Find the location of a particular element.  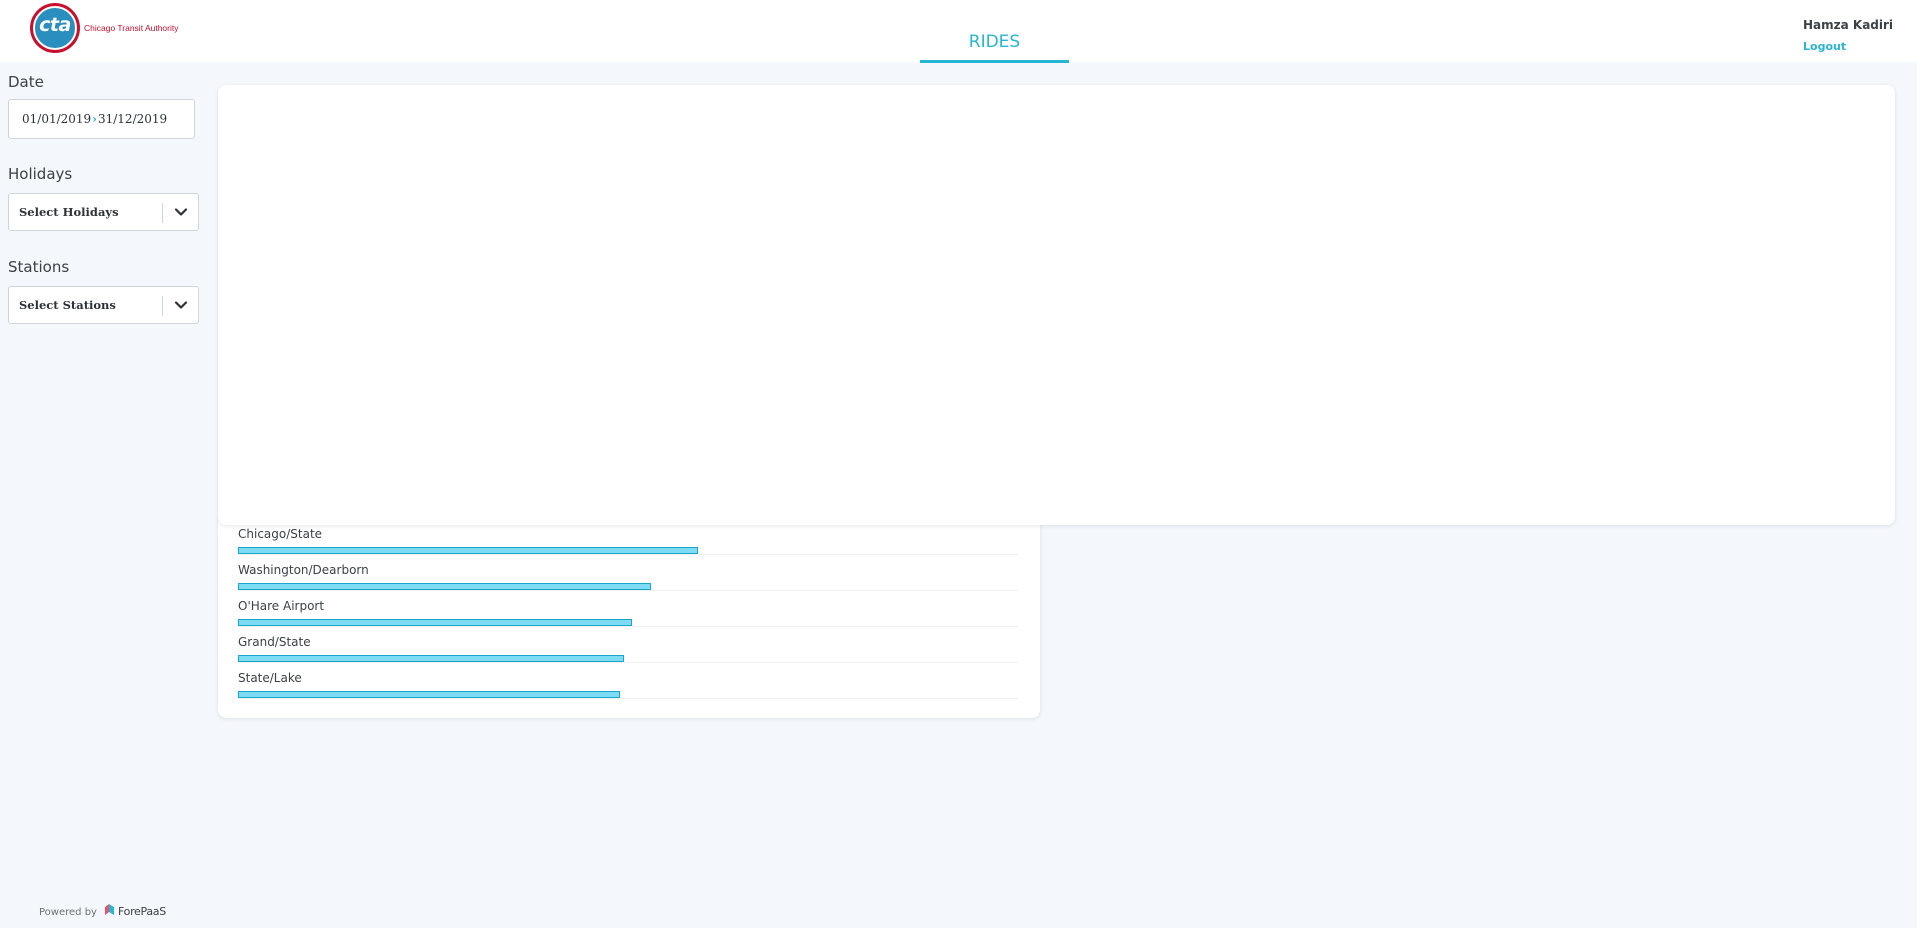

holidays-select: Select Holidays is located at coordinates (103, 212).